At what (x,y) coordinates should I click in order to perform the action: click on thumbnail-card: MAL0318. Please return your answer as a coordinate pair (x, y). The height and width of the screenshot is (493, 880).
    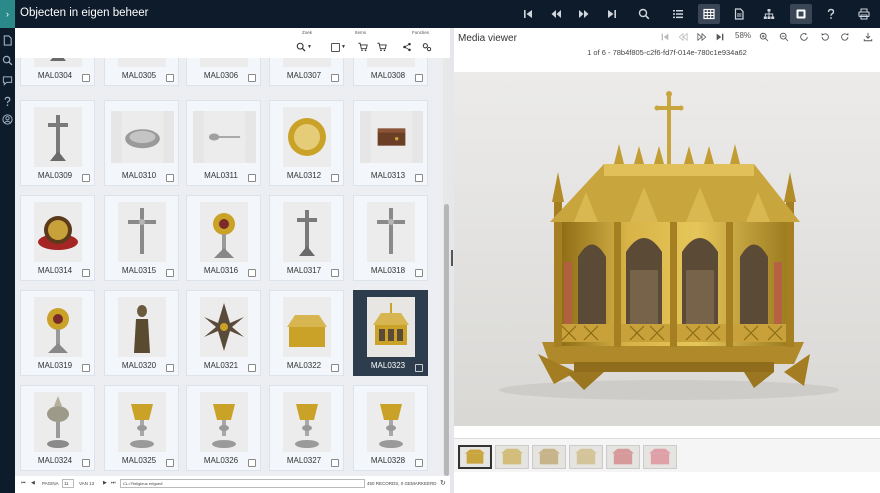
    Looking at the image, I should click on (390, 238).